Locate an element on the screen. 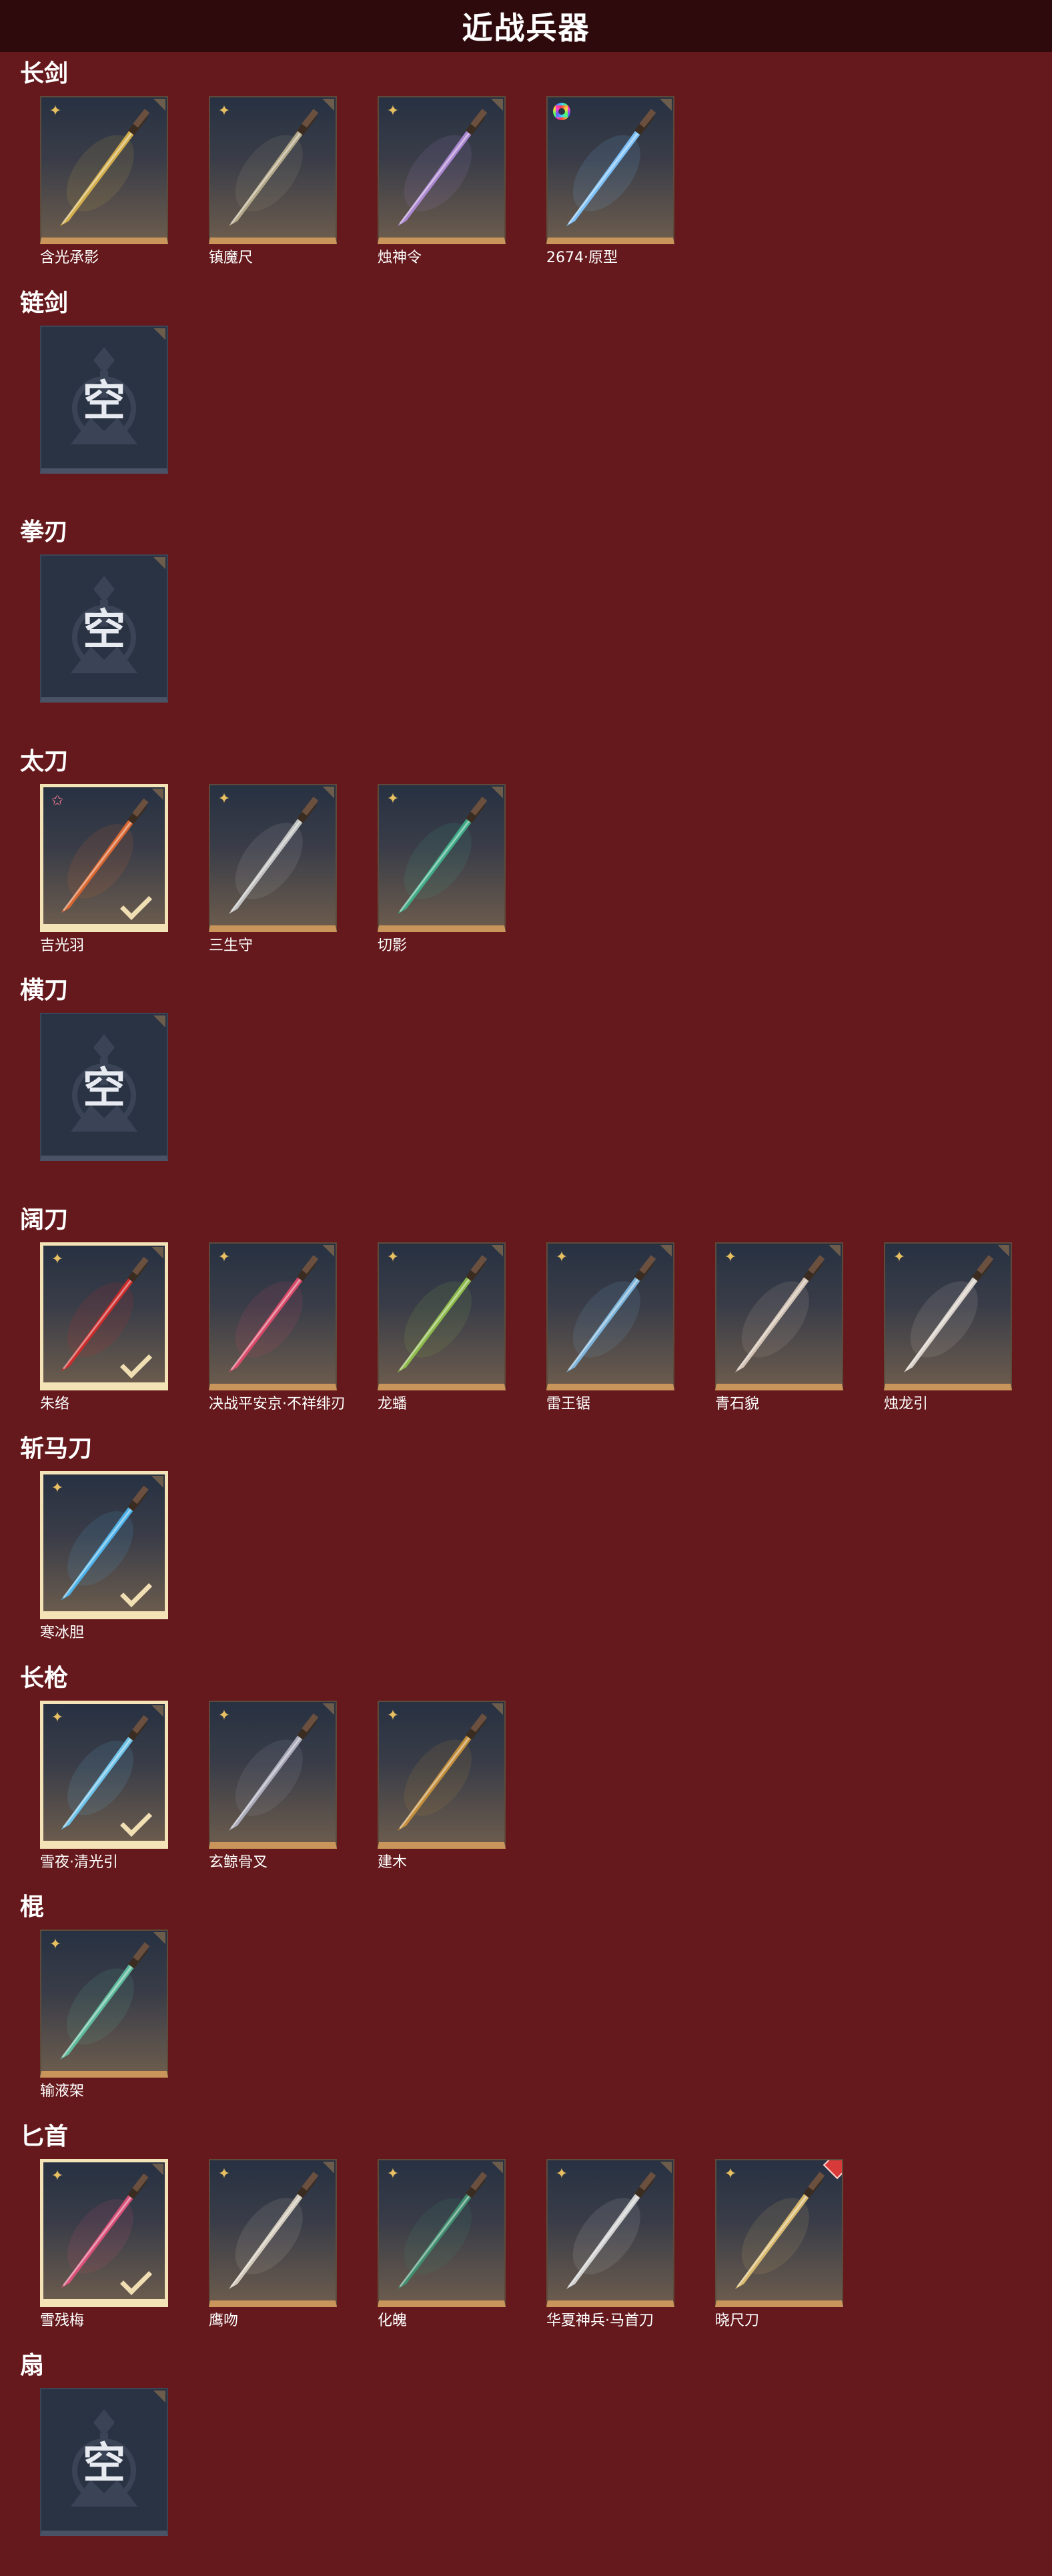 The height and width of the screenshot is (2576, 1052). weapon-name: 晓尺刀 is located at coordinates (738, 2320).